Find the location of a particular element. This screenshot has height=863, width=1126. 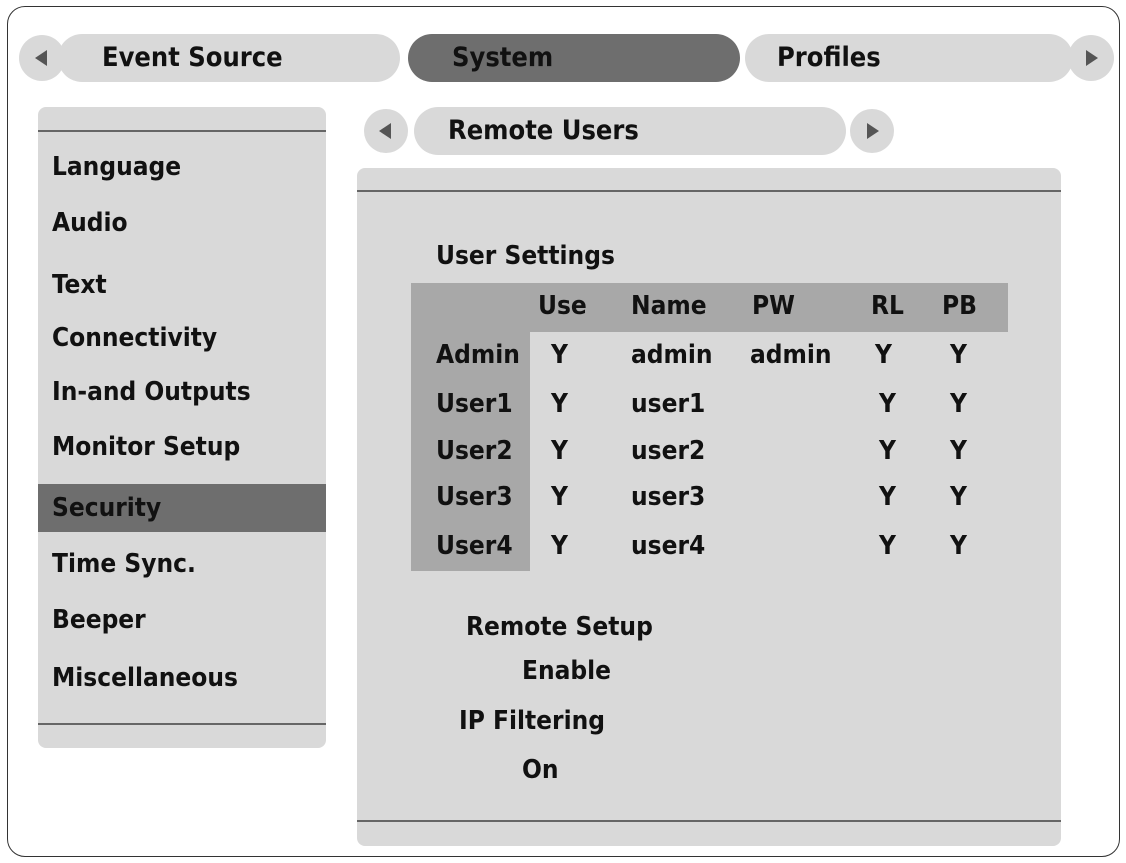

cell-name: user4 is located at coordinates (668, 546).